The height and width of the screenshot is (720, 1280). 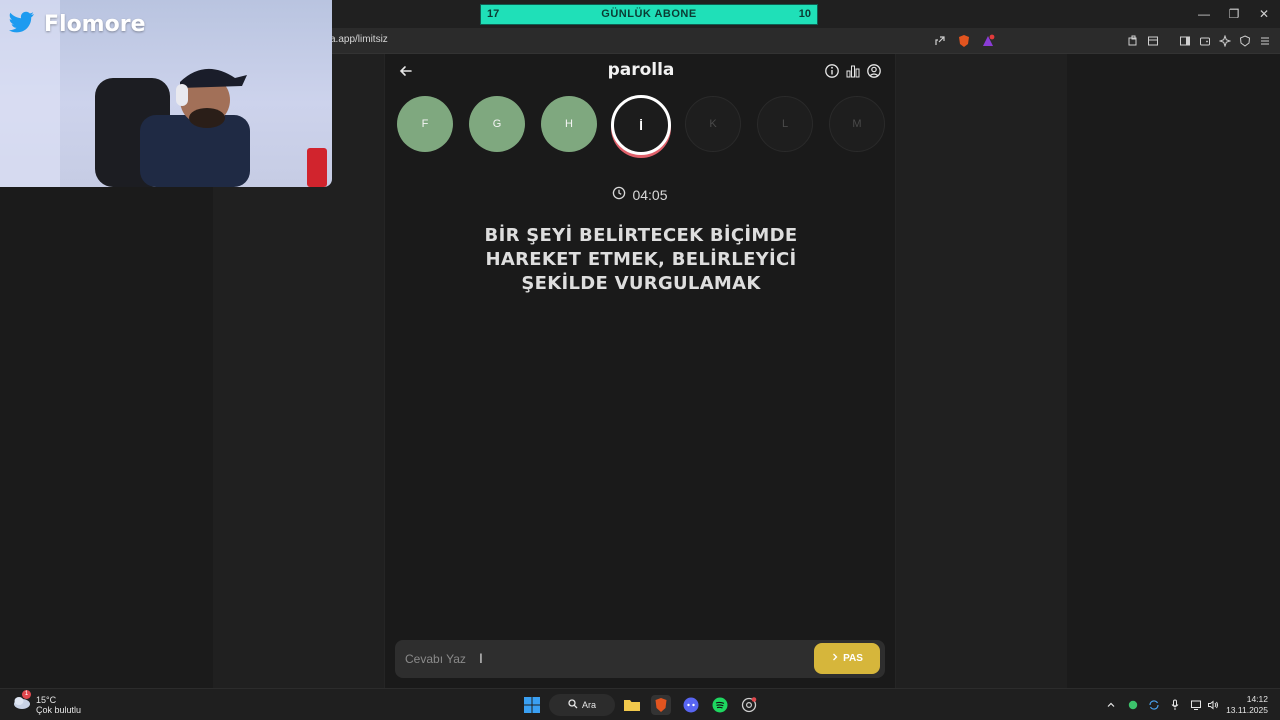 I want to click on app-title: parolla, so click(x=641, y=70).